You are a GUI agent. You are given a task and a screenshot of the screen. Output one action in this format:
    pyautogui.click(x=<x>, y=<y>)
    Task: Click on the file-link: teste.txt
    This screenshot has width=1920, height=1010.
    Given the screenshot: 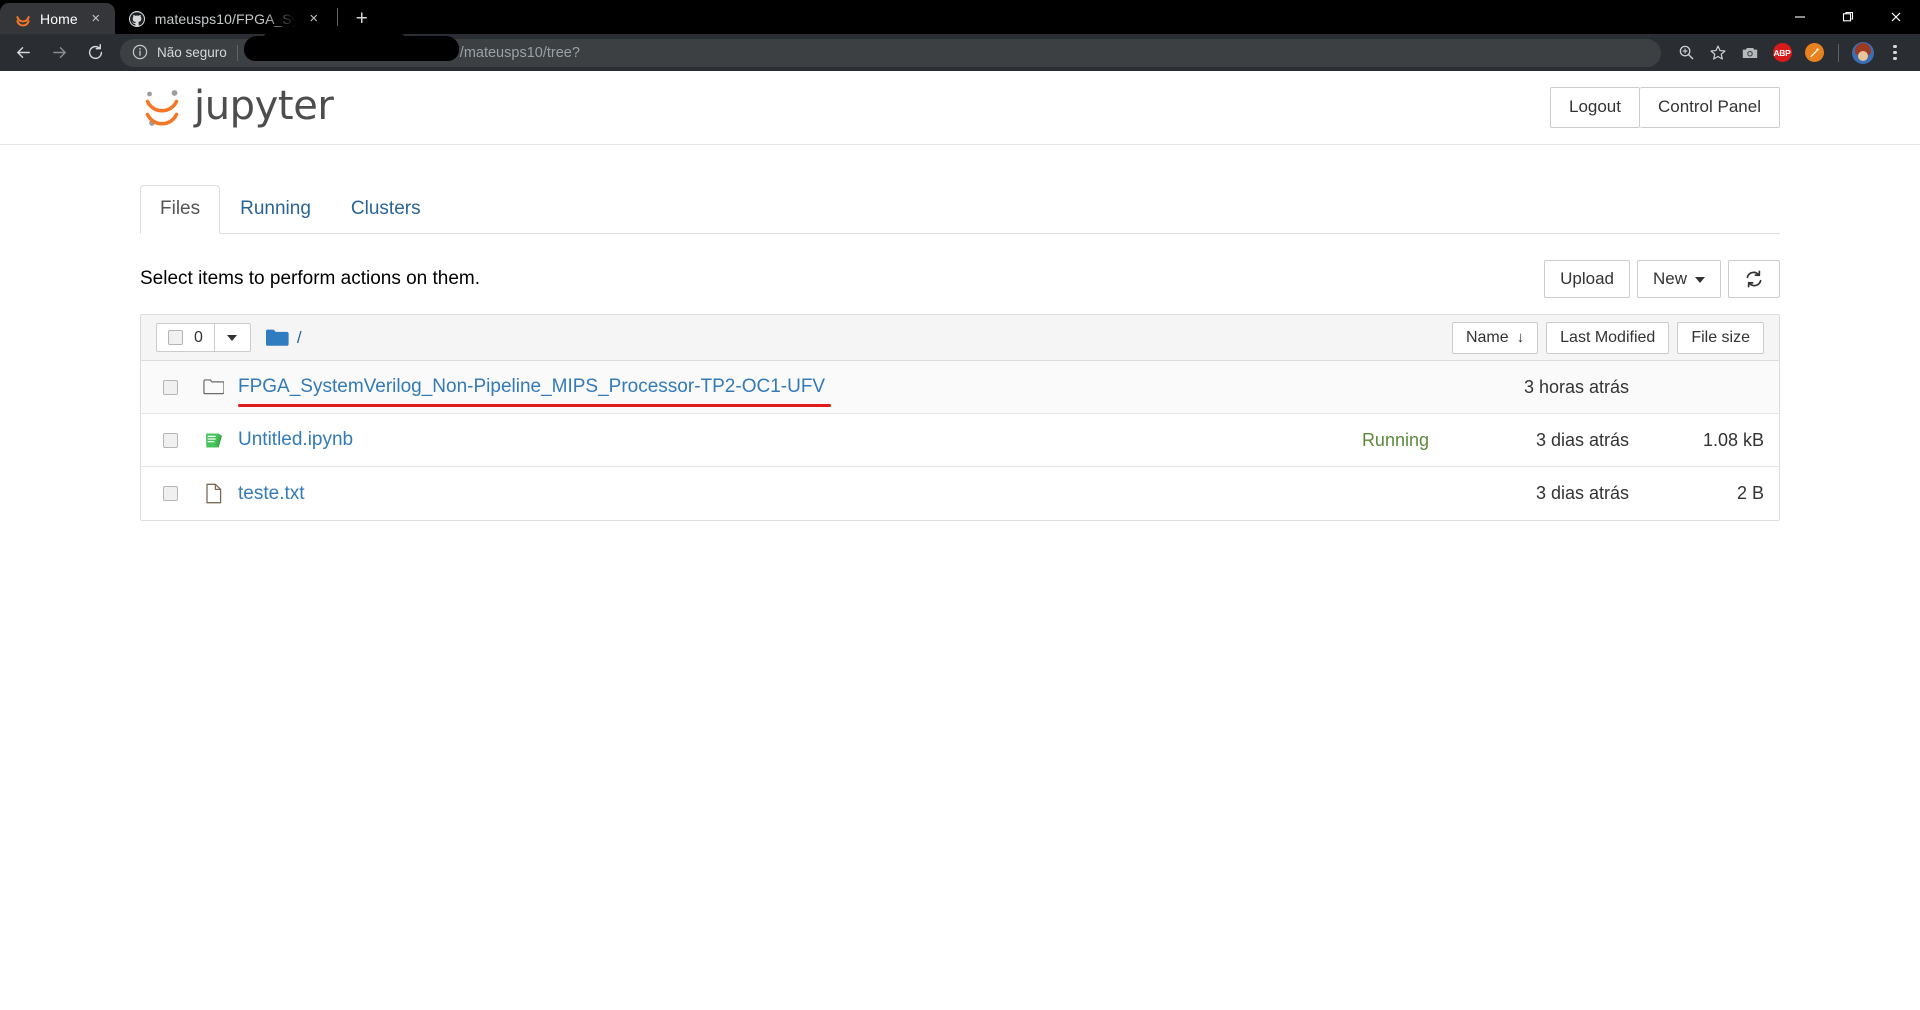 What is the action you would take?
    pyautogui.click(x=271, y=494)
    